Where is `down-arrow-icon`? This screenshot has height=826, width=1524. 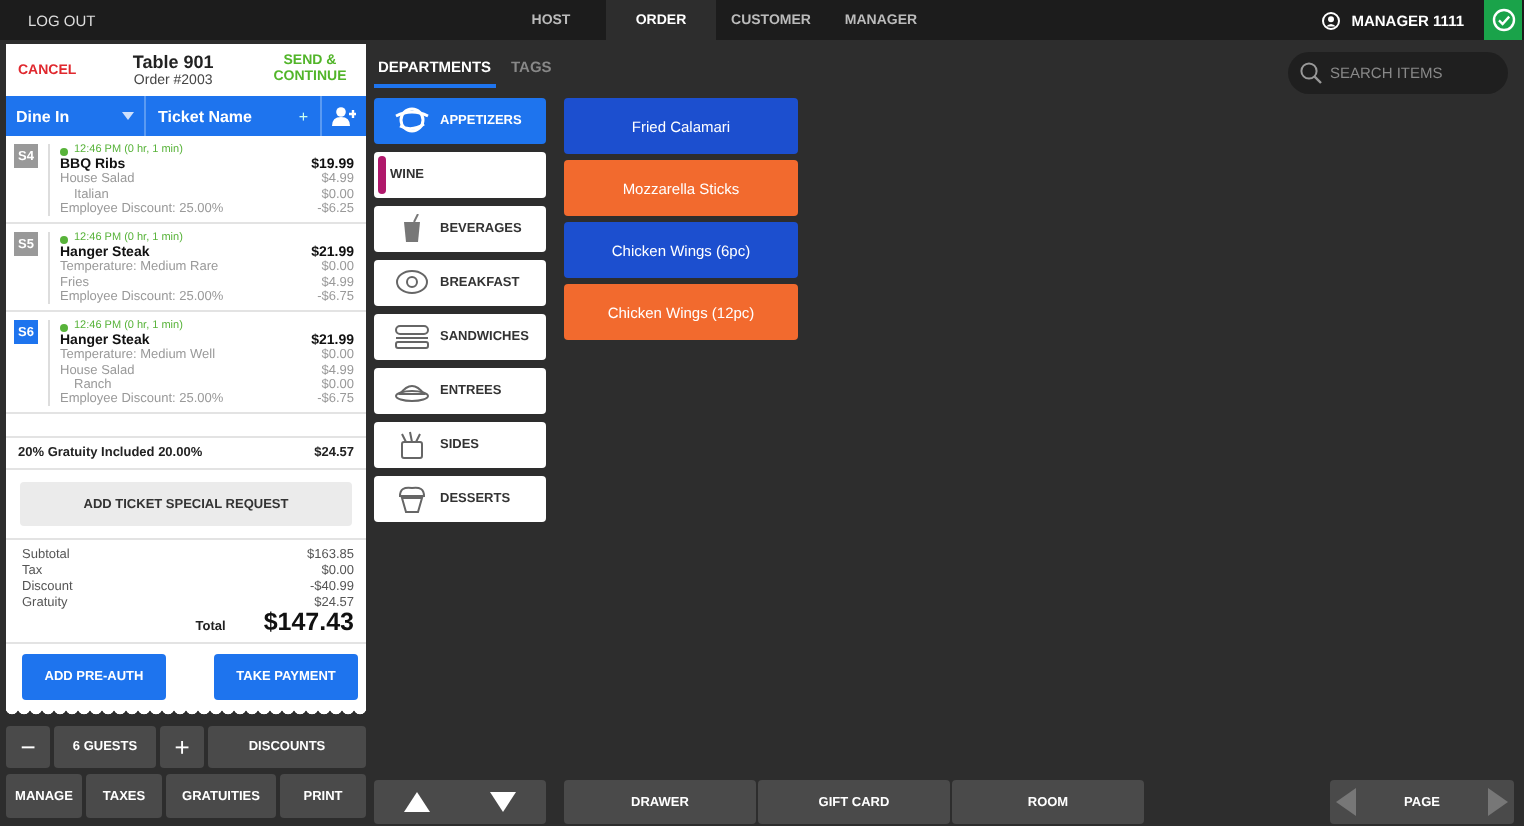
down-arrow-icon is located at coordinates (503, 802).